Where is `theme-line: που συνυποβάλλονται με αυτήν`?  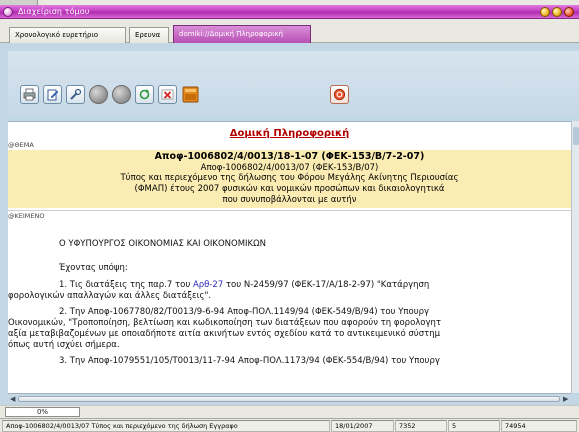 theme-line: που συνυποβάλλονται με αυτήν is located at coordinates (289, 200).